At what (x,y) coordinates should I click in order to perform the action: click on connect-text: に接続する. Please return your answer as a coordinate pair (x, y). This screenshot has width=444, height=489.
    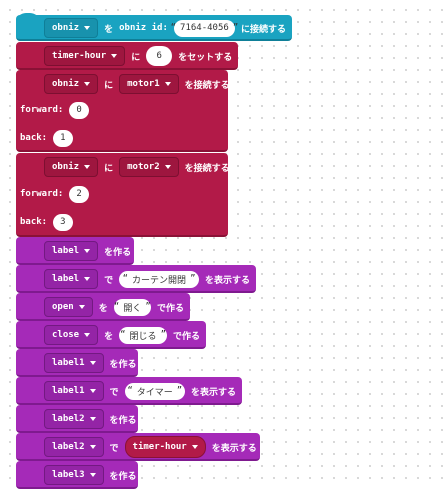
    Looking at the image, I should click on (263, 29).